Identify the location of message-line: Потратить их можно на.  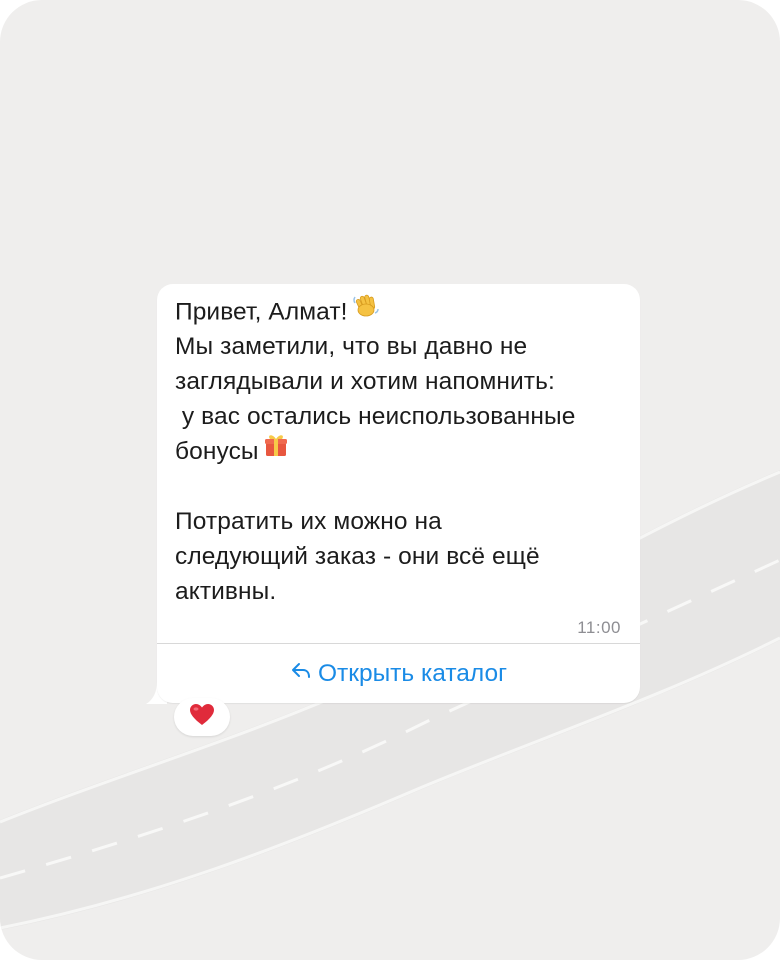
(400, 521).